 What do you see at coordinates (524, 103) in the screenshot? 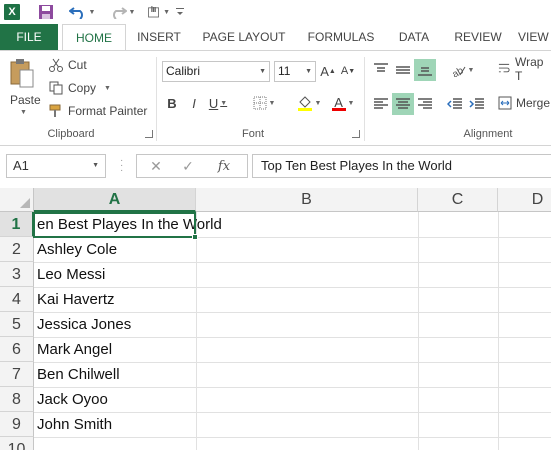
I see `merge-center-button: Merge` at bounding box center [524, 103].